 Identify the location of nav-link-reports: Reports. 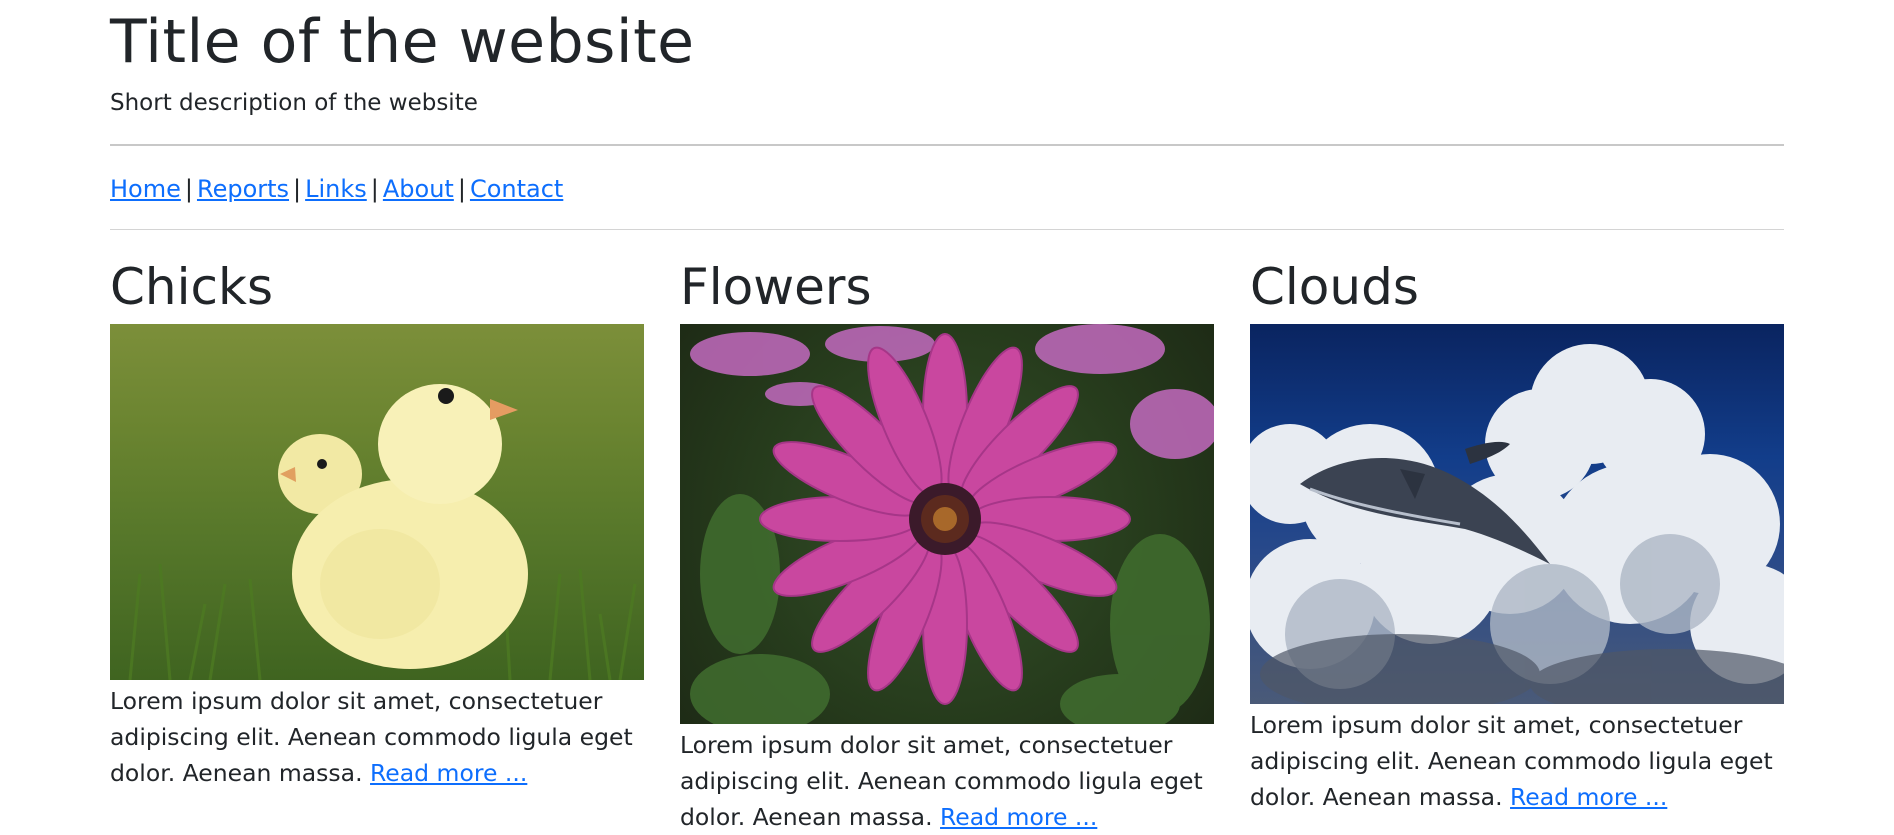
(243, 189).